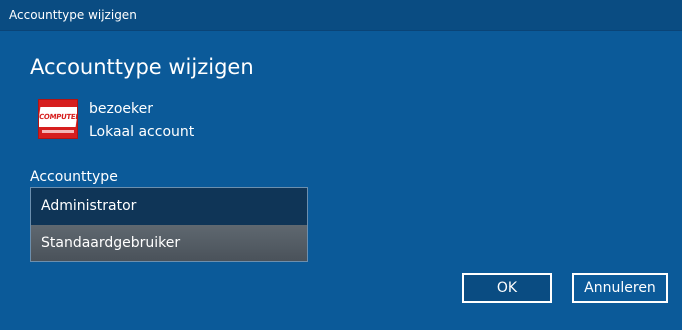 Image resolution: width=682 pixels, height=330 pixels. I want to click on account-kind: Lokaal account, so click(142, 132).